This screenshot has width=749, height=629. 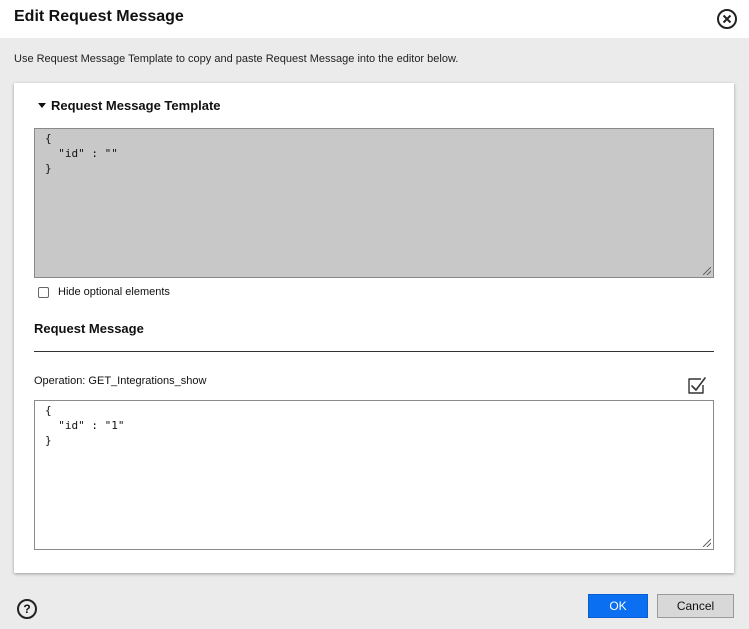 I want to click on template-section-label: Request Message Template, so click(x=136, y=105).